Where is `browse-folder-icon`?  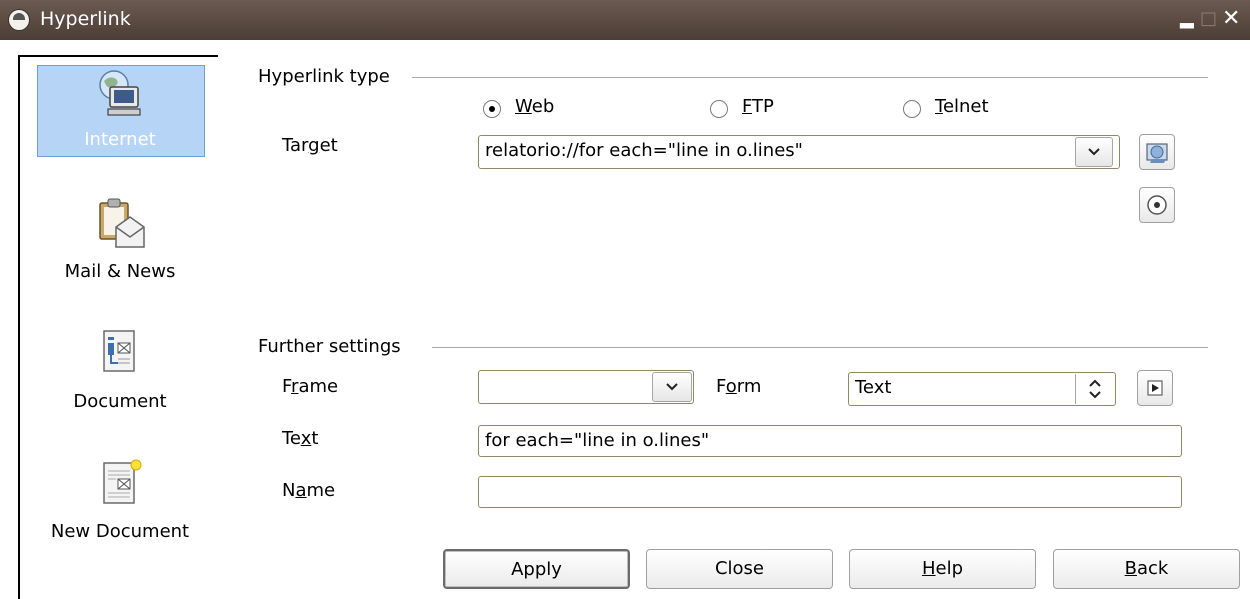
browse-folder-icon is located at coordinates (1157, 153).